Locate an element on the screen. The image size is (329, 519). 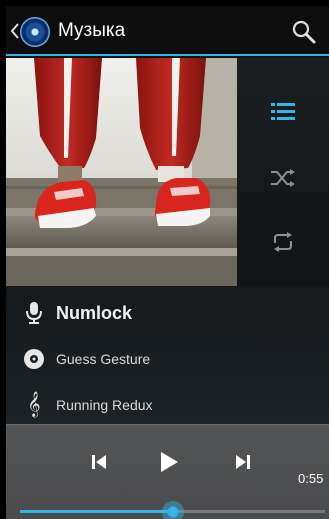
artist-name: Numlock is located at coordinates (94, 312).